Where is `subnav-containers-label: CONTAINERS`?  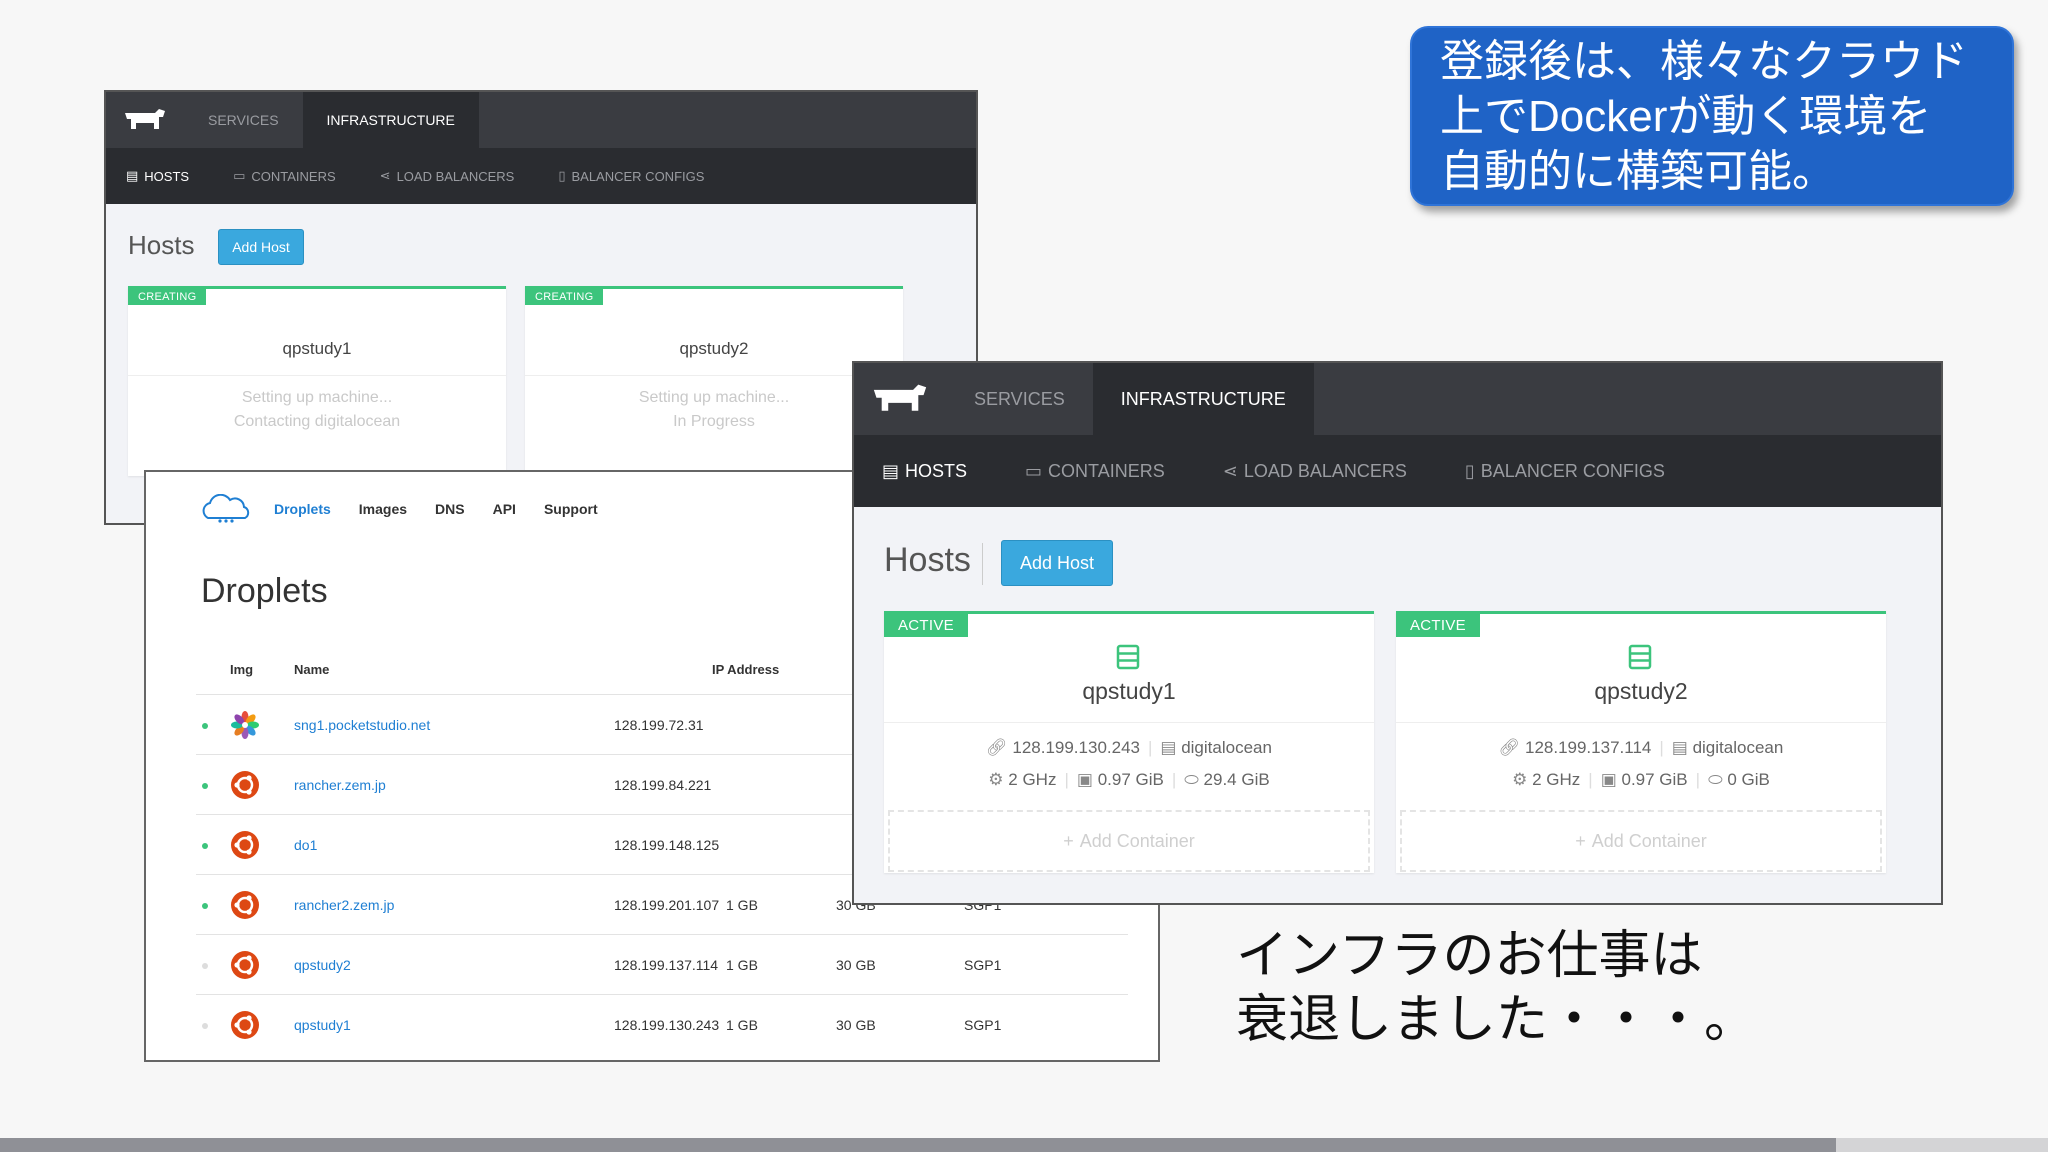 subnav-containers-label: CONTAINERS is located at coordinates (293, 176).